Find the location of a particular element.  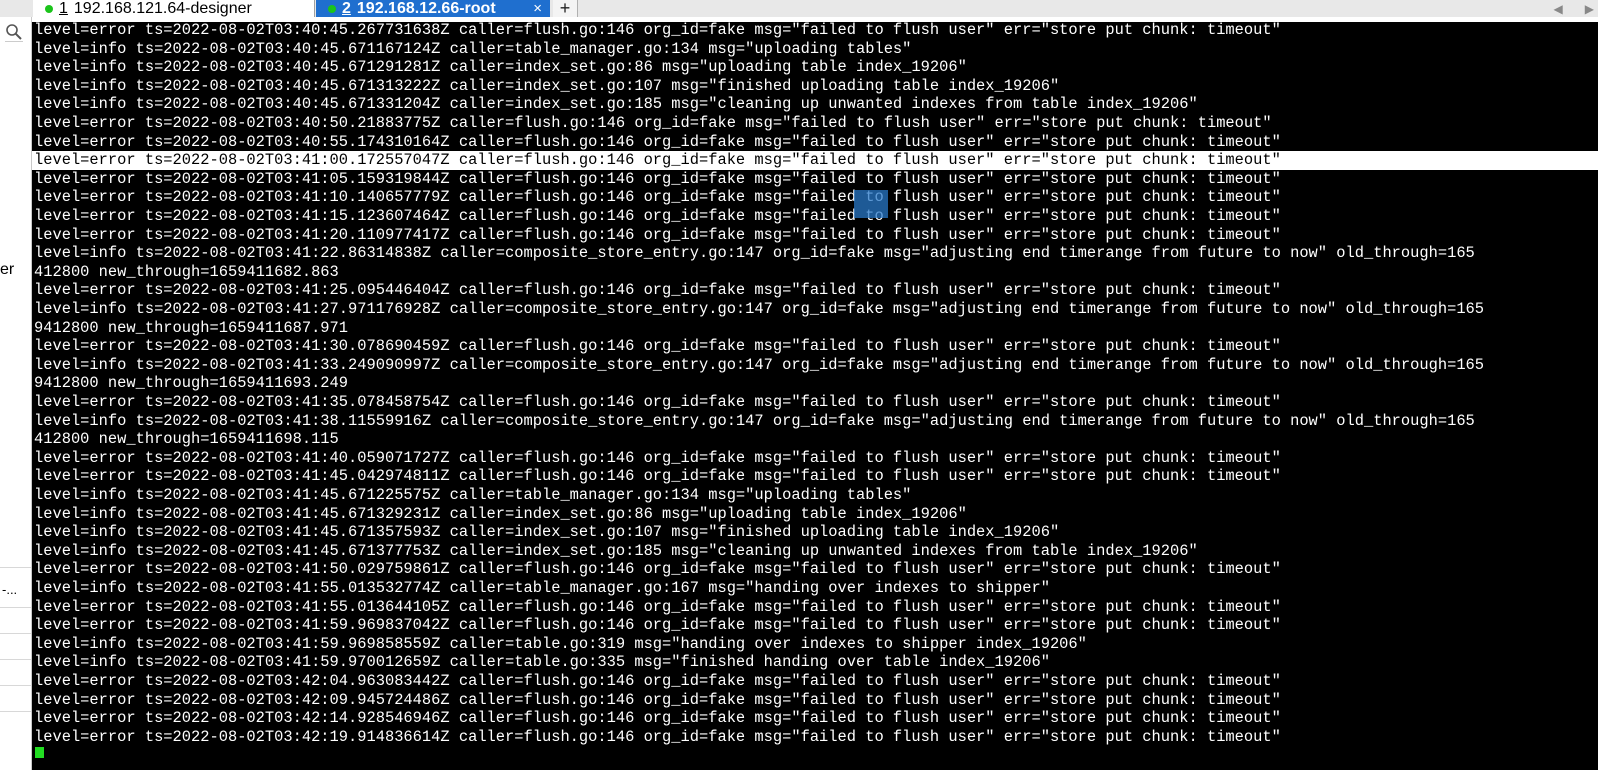

terminal-cursor is located at coordinates (39, 752).